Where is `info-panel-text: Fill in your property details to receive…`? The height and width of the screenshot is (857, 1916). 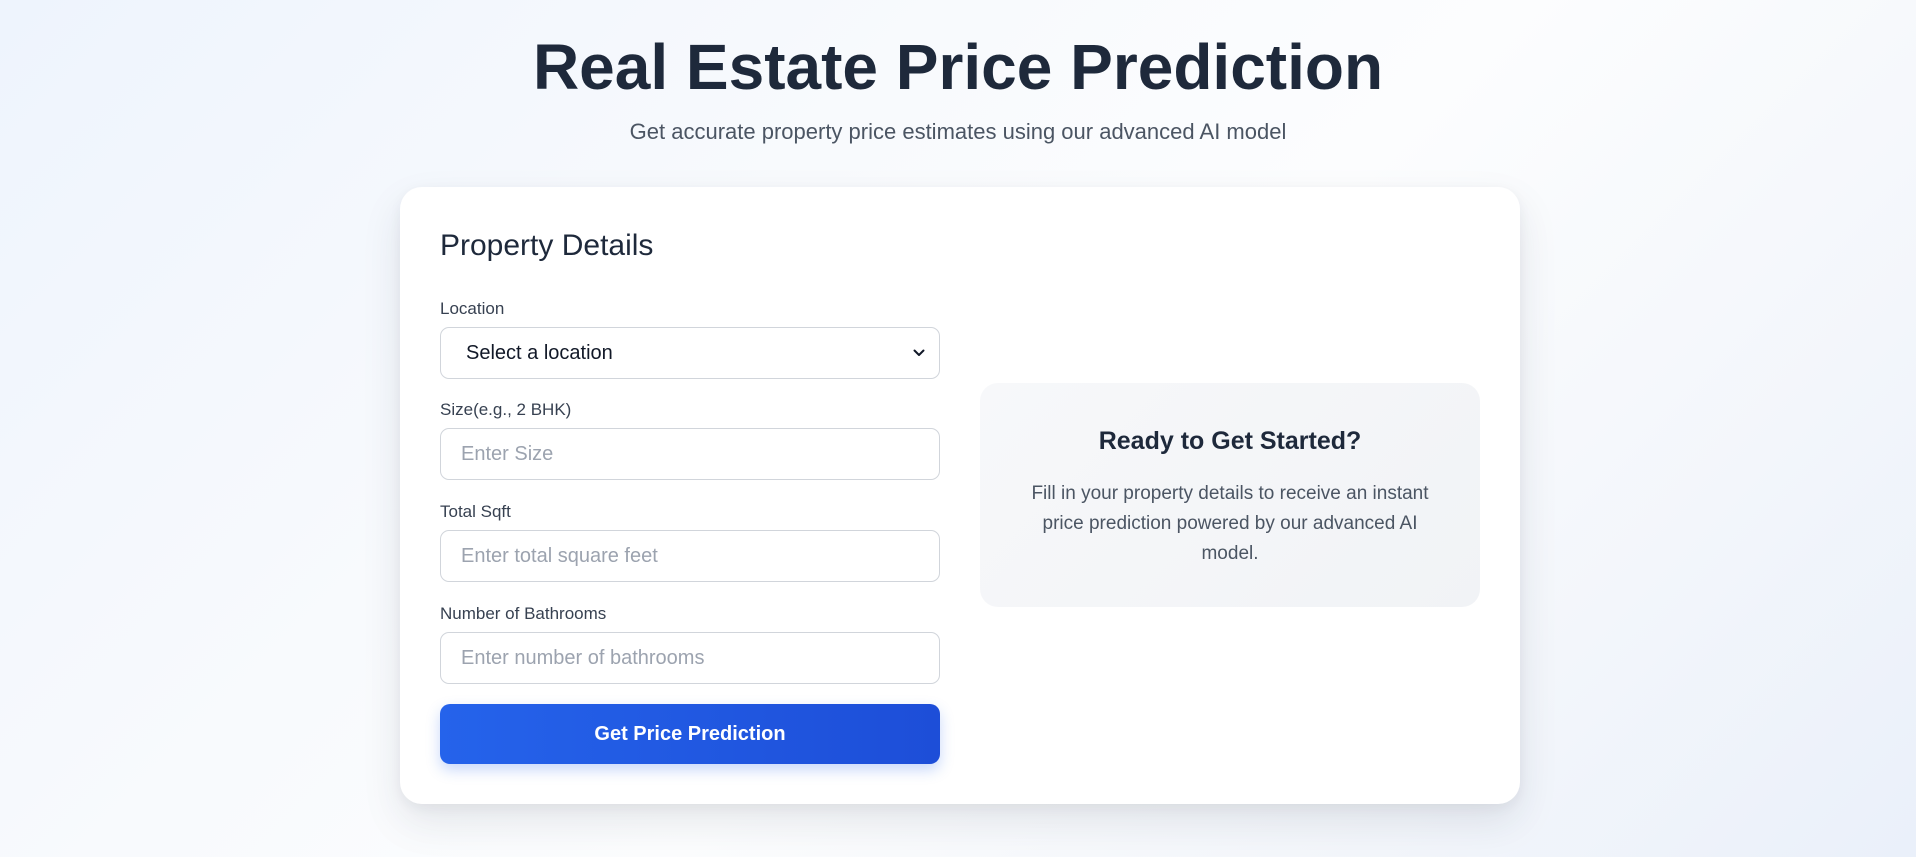 info-panel-text: Fill in your property details to receive… is located at coordinates (1230, 523).